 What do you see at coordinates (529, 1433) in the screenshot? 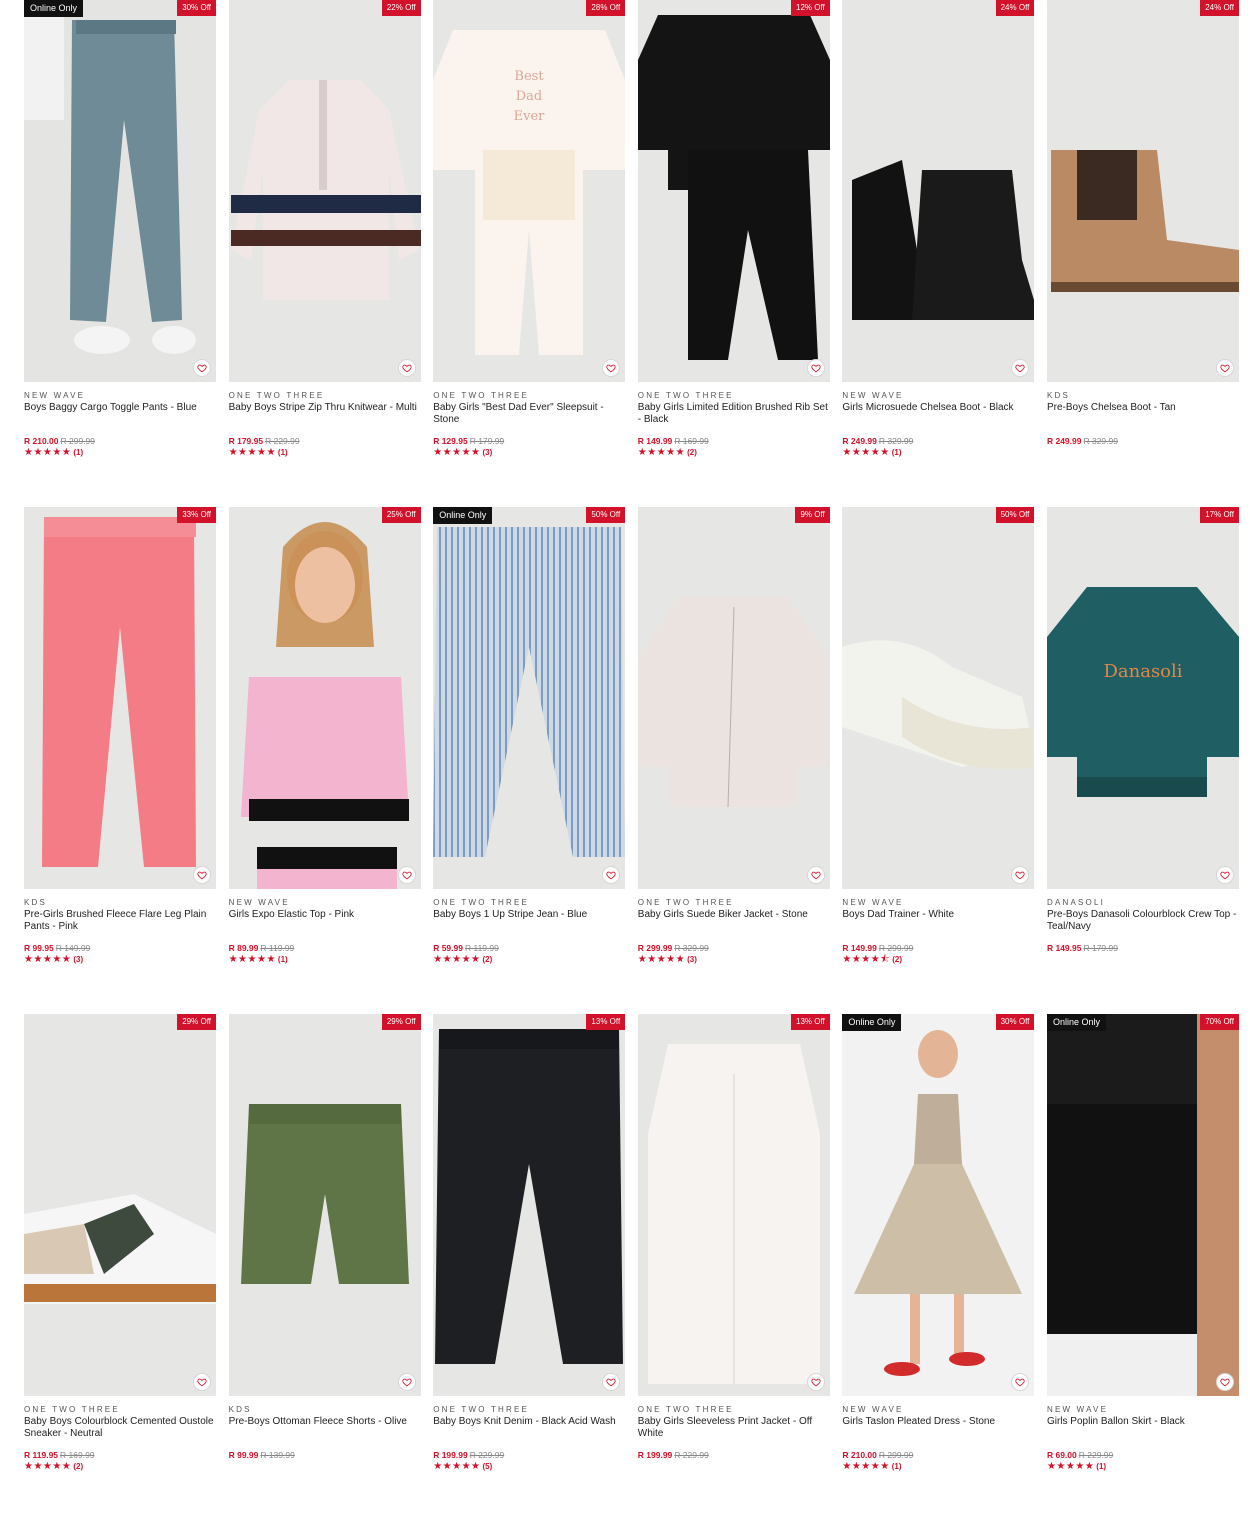
I see `product-name: Baby Boys Knit Denim - Black Acid Wash` at bounding box center [529, 1433].